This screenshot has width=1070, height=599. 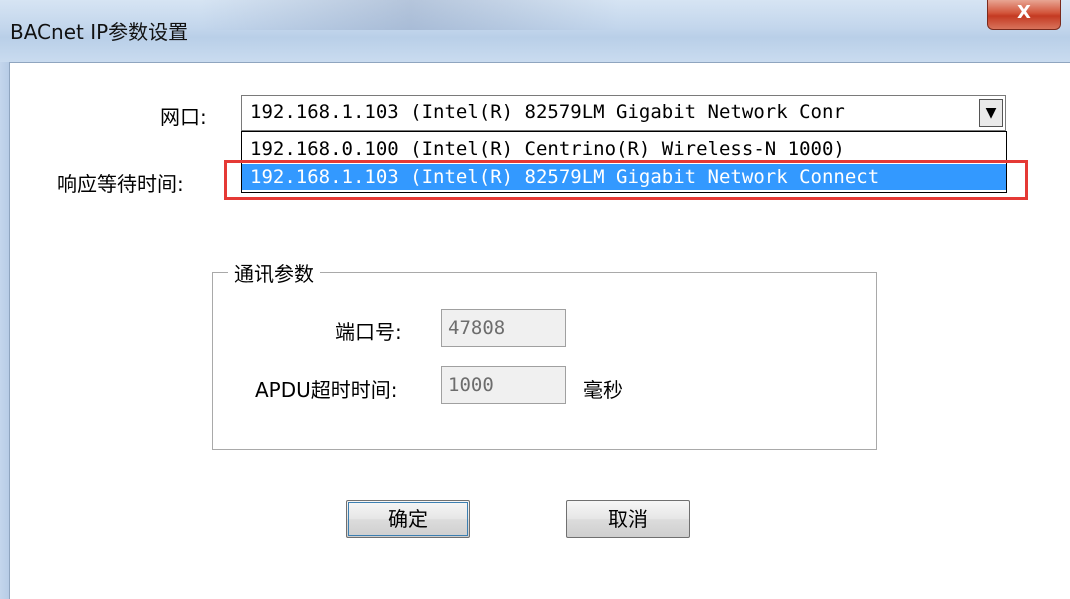 I want to click on ok-button: 确定, so click(x=408, y=519).